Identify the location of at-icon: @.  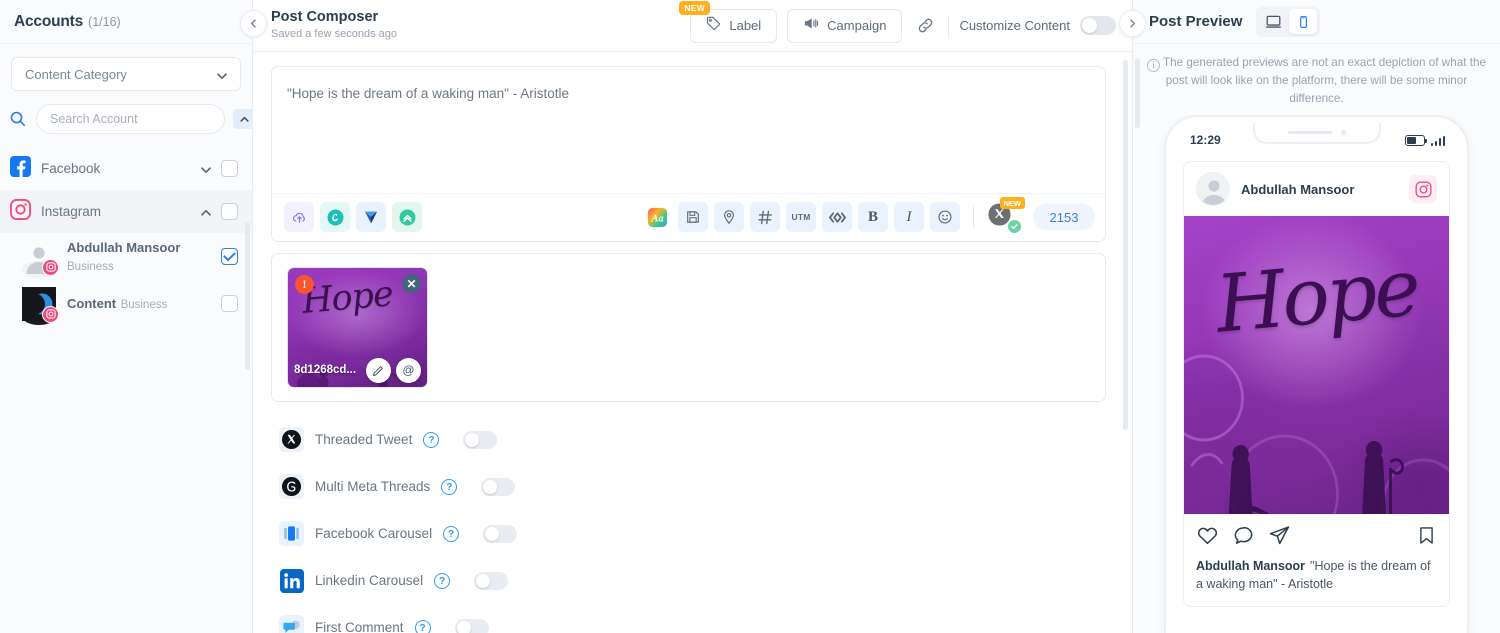
(408, 370).